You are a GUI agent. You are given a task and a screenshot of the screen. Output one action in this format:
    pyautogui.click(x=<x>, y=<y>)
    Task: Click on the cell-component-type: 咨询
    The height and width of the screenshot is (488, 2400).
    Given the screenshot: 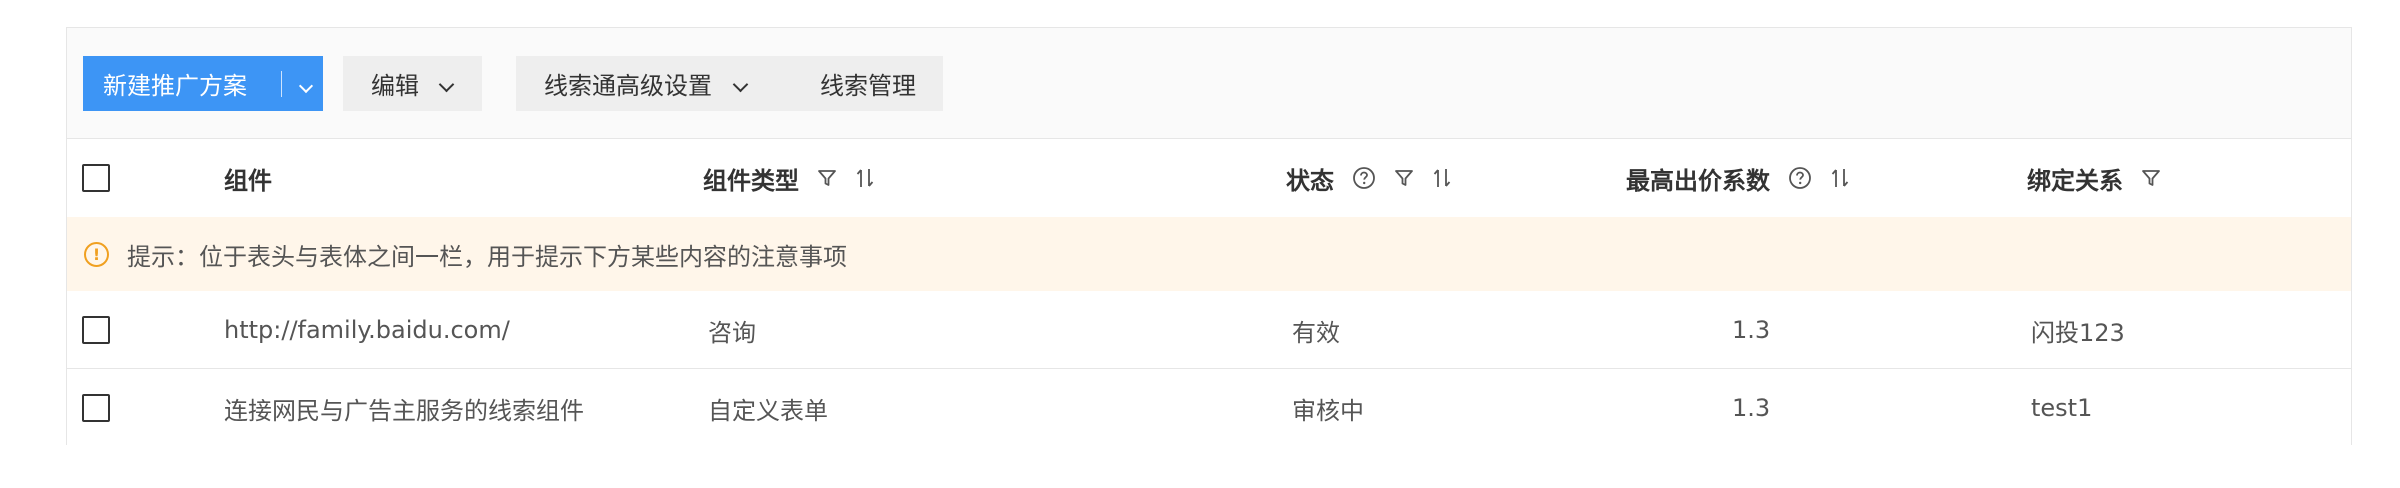 What is the action you would take?
    pyautogui.click(x=732, y=332)
    